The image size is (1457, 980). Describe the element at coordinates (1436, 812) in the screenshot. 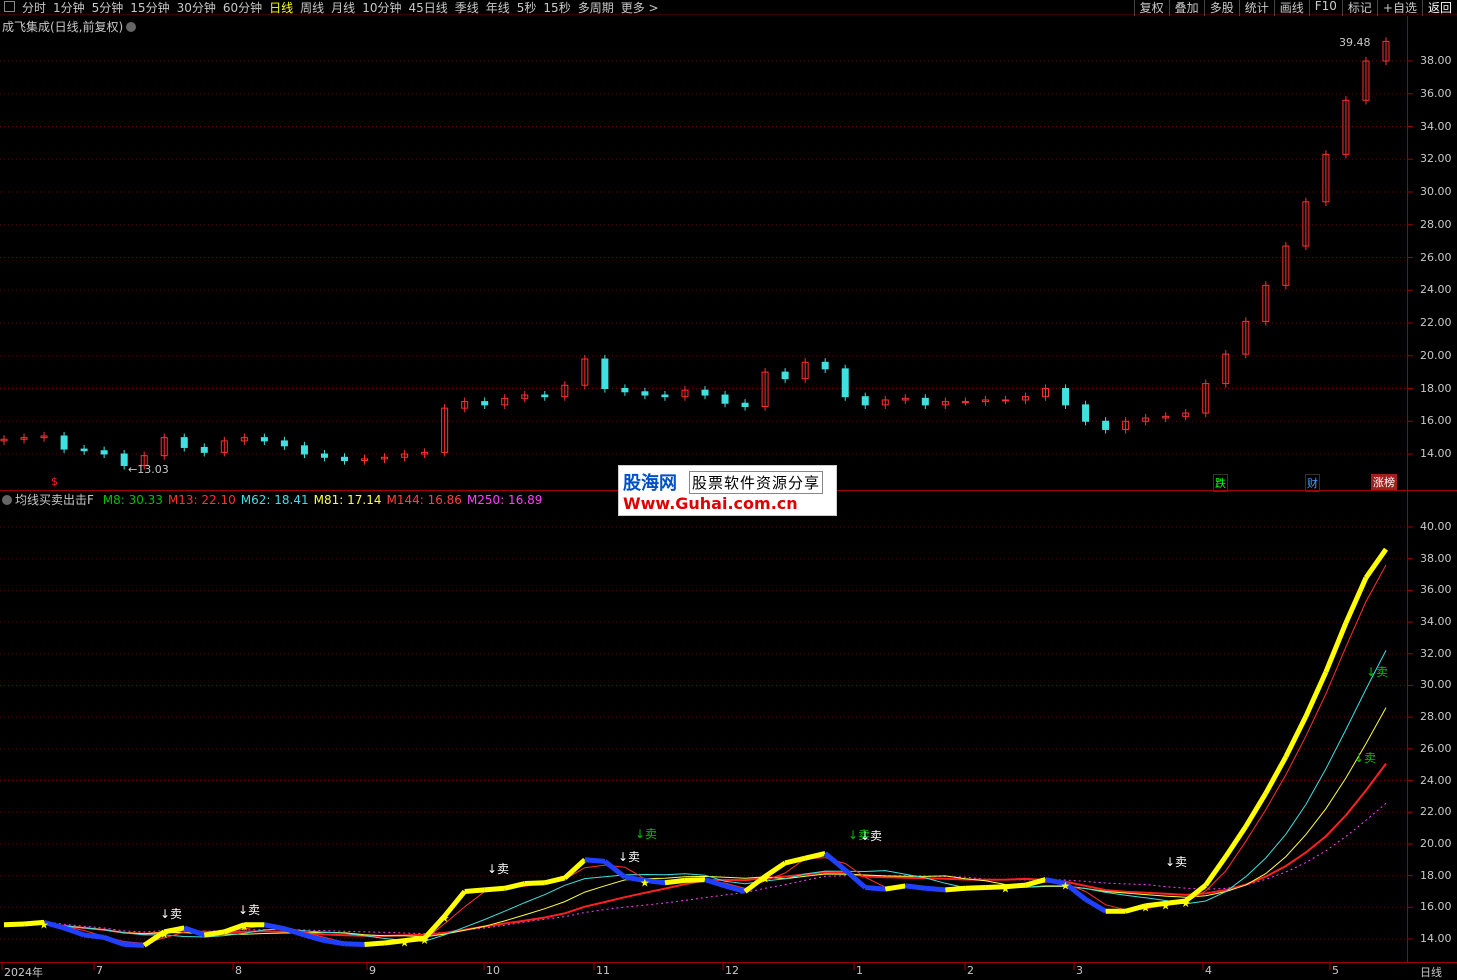

I see `indicator-tick-label: 22.00` at that location.